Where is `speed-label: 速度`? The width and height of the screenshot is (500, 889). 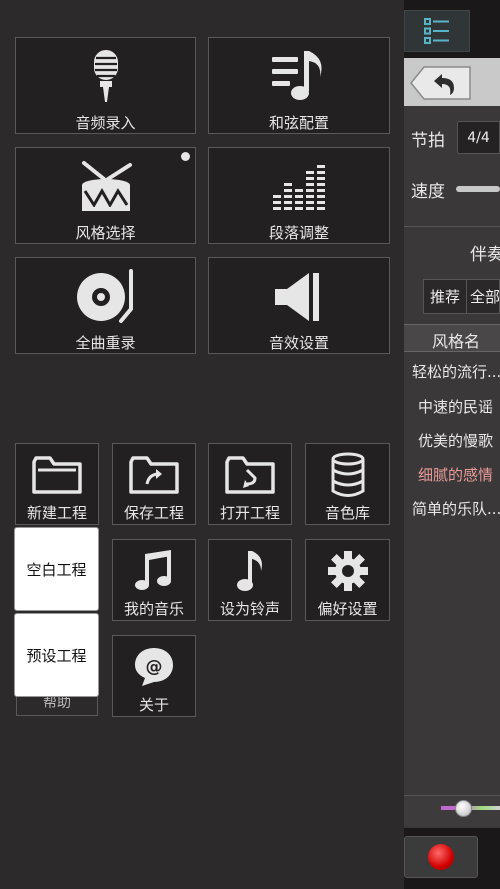
speed-label: 速度 is located at coordinates (428, 192).